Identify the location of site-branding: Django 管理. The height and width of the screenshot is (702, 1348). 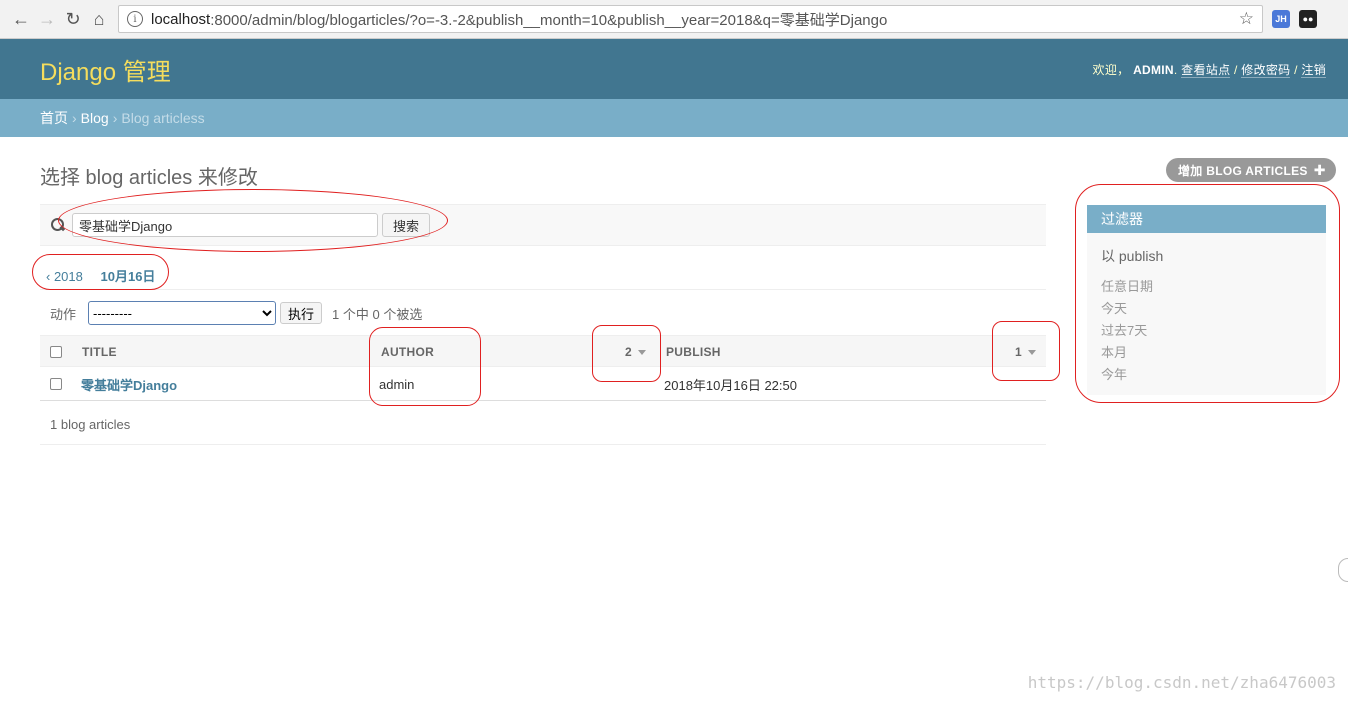
(105, 69).